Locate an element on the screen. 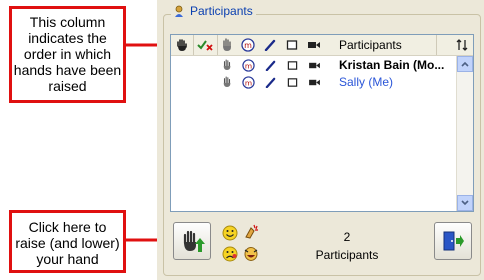 The height and width of the screenshot is (280, 484). raise-hand-button is located at coordinates (192, 241).